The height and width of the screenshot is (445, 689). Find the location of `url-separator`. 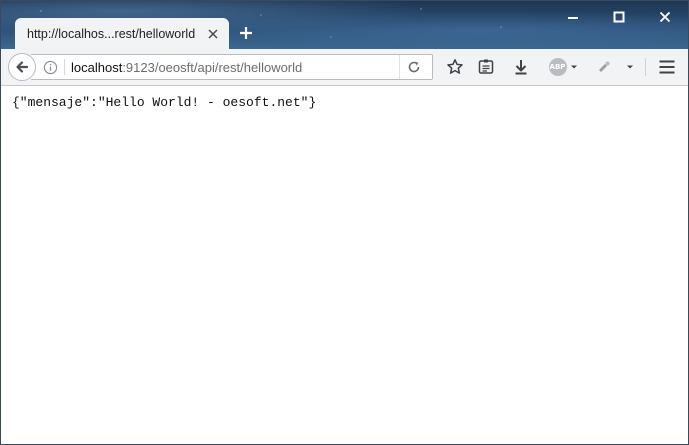

url-separator is located at coordinates (64, 67).